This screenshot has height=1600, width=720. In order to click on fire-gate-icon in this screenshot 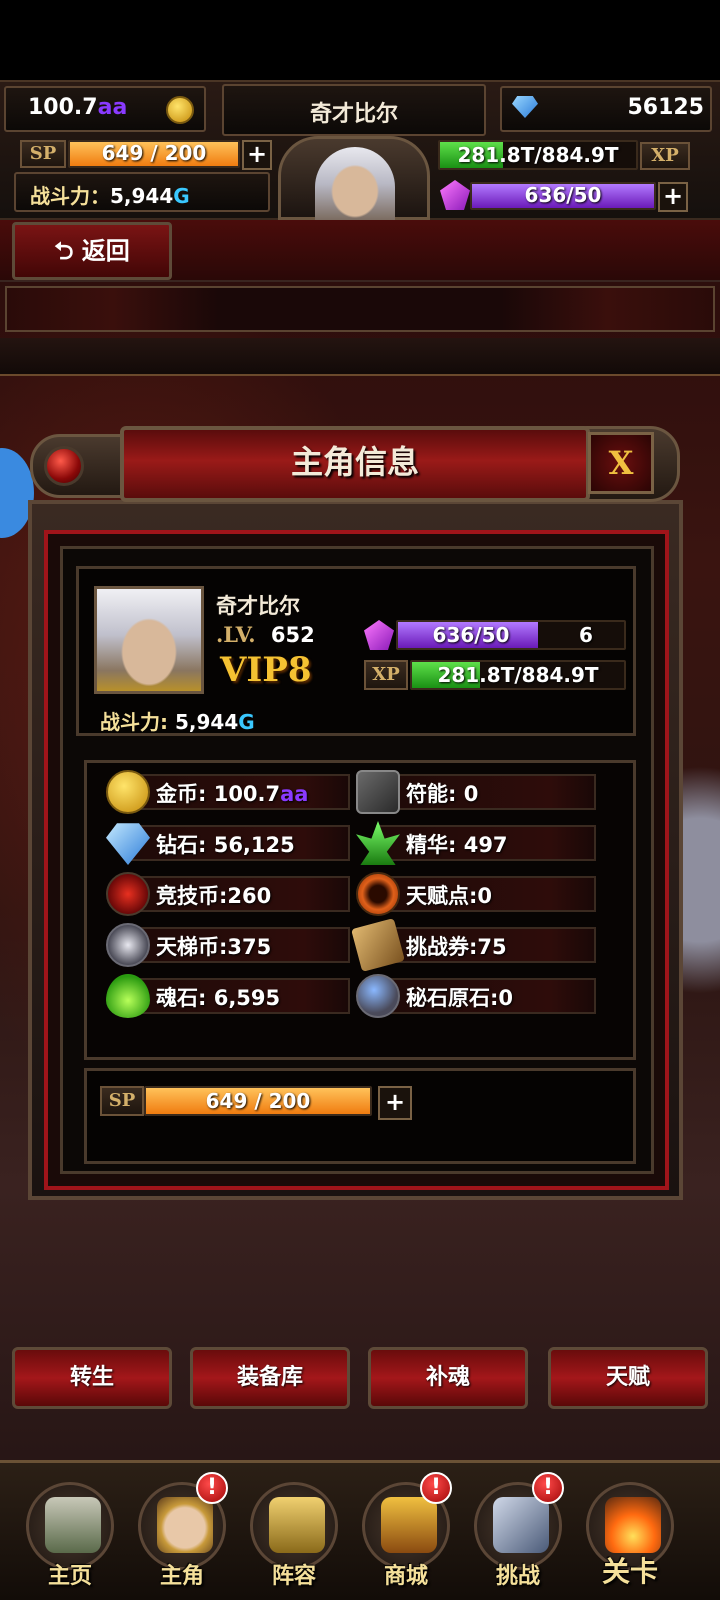, I will do `click(633, 1525)`.